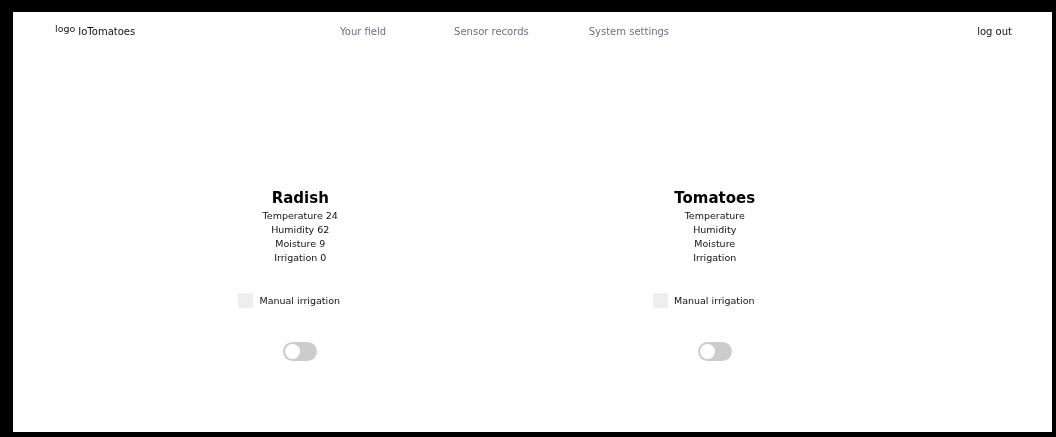  Describe the element at coordinates (300, 216) in the screenshot. I see `sensor-reading: Temperature 24` at that location.